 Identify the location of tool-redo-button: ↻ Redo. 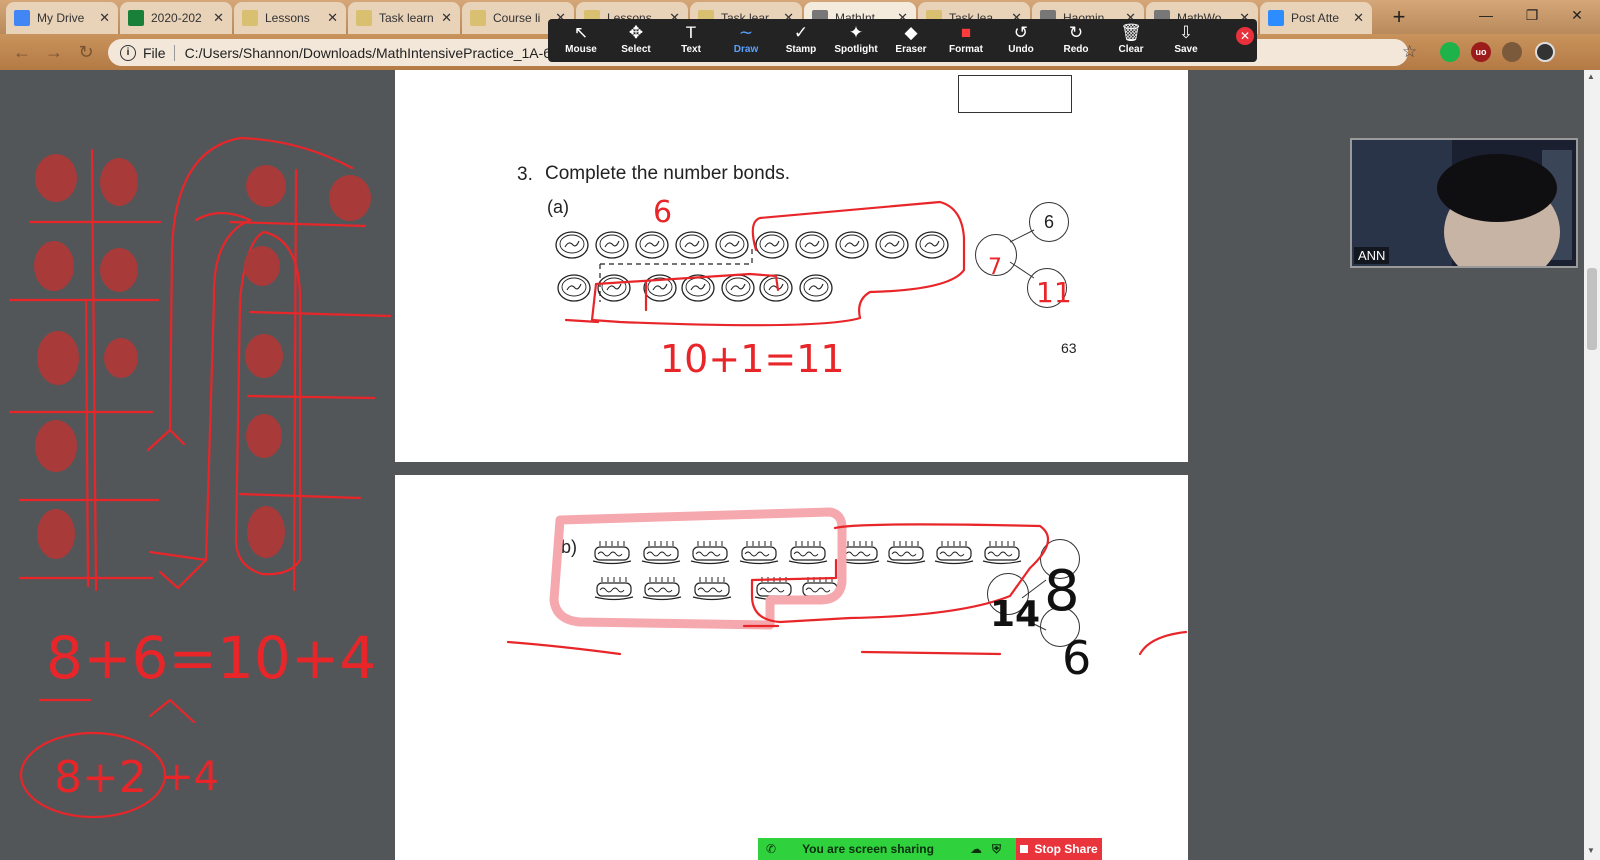
(1076, 41).